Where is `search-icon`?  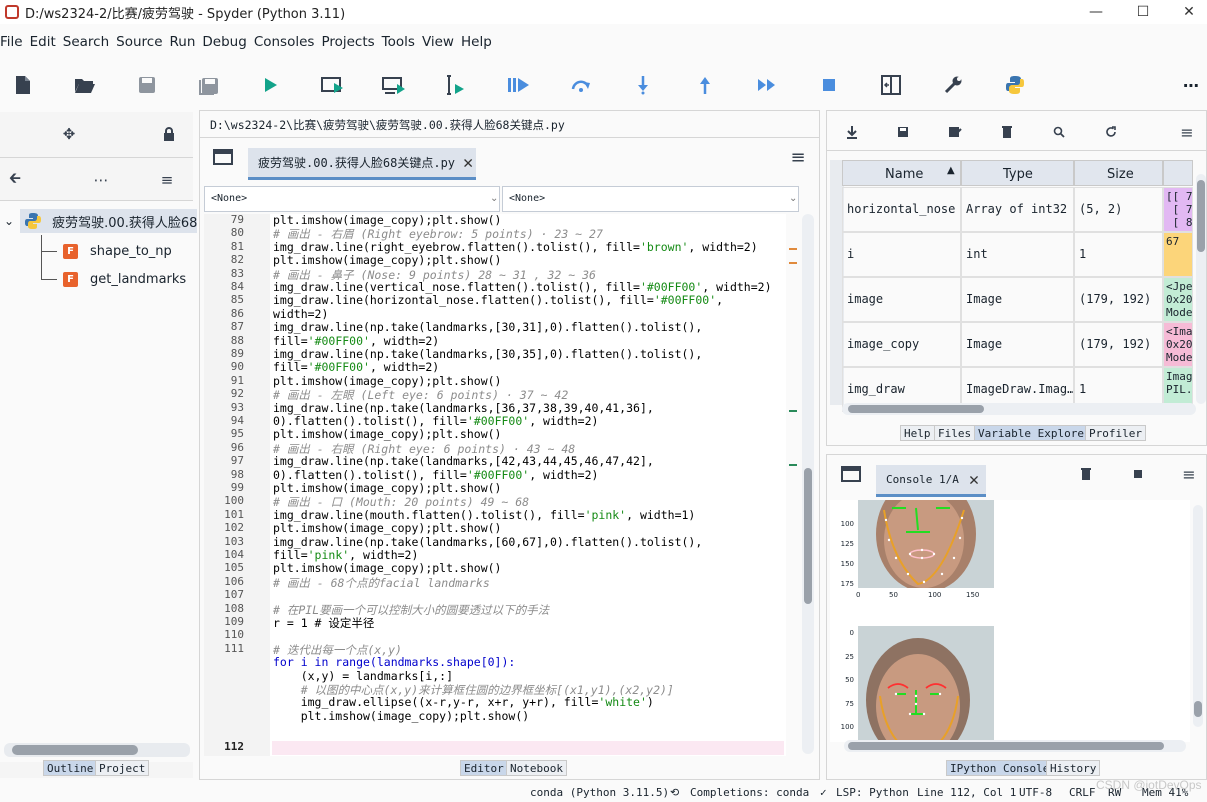 search-icon is located at coordinates (1059, 132).